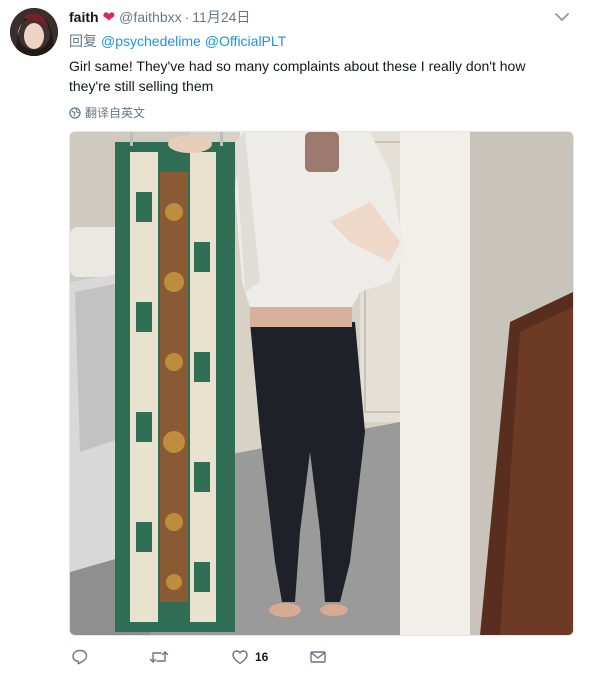 Image resolution: width=590 pixels, height=677 pixels. What do you see at coordinates (262, 657) in the screenshot?
I see `like-count: 16` at bounding box center [262, 657].